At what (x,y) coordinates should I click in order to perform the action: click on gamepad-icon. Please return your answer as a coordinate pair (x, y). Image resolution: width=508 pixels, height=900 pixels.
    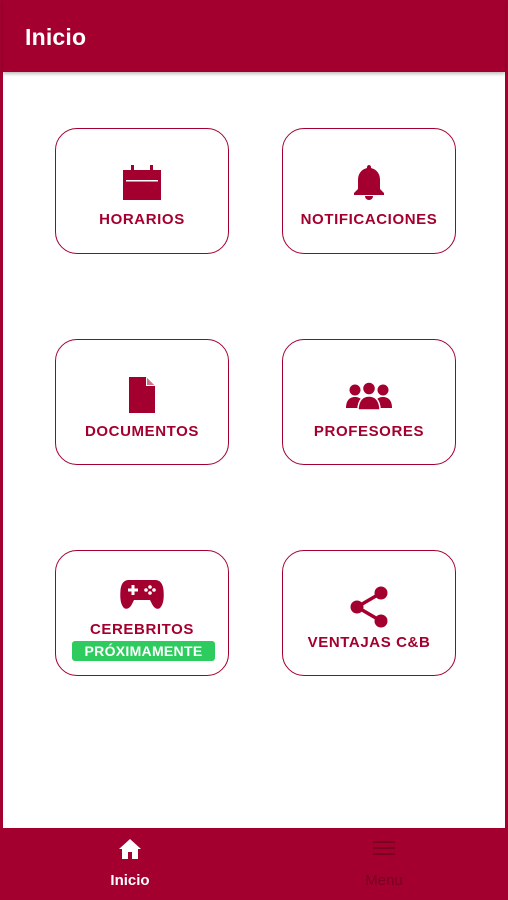
    Looking at the image, I should click on (142, 594).